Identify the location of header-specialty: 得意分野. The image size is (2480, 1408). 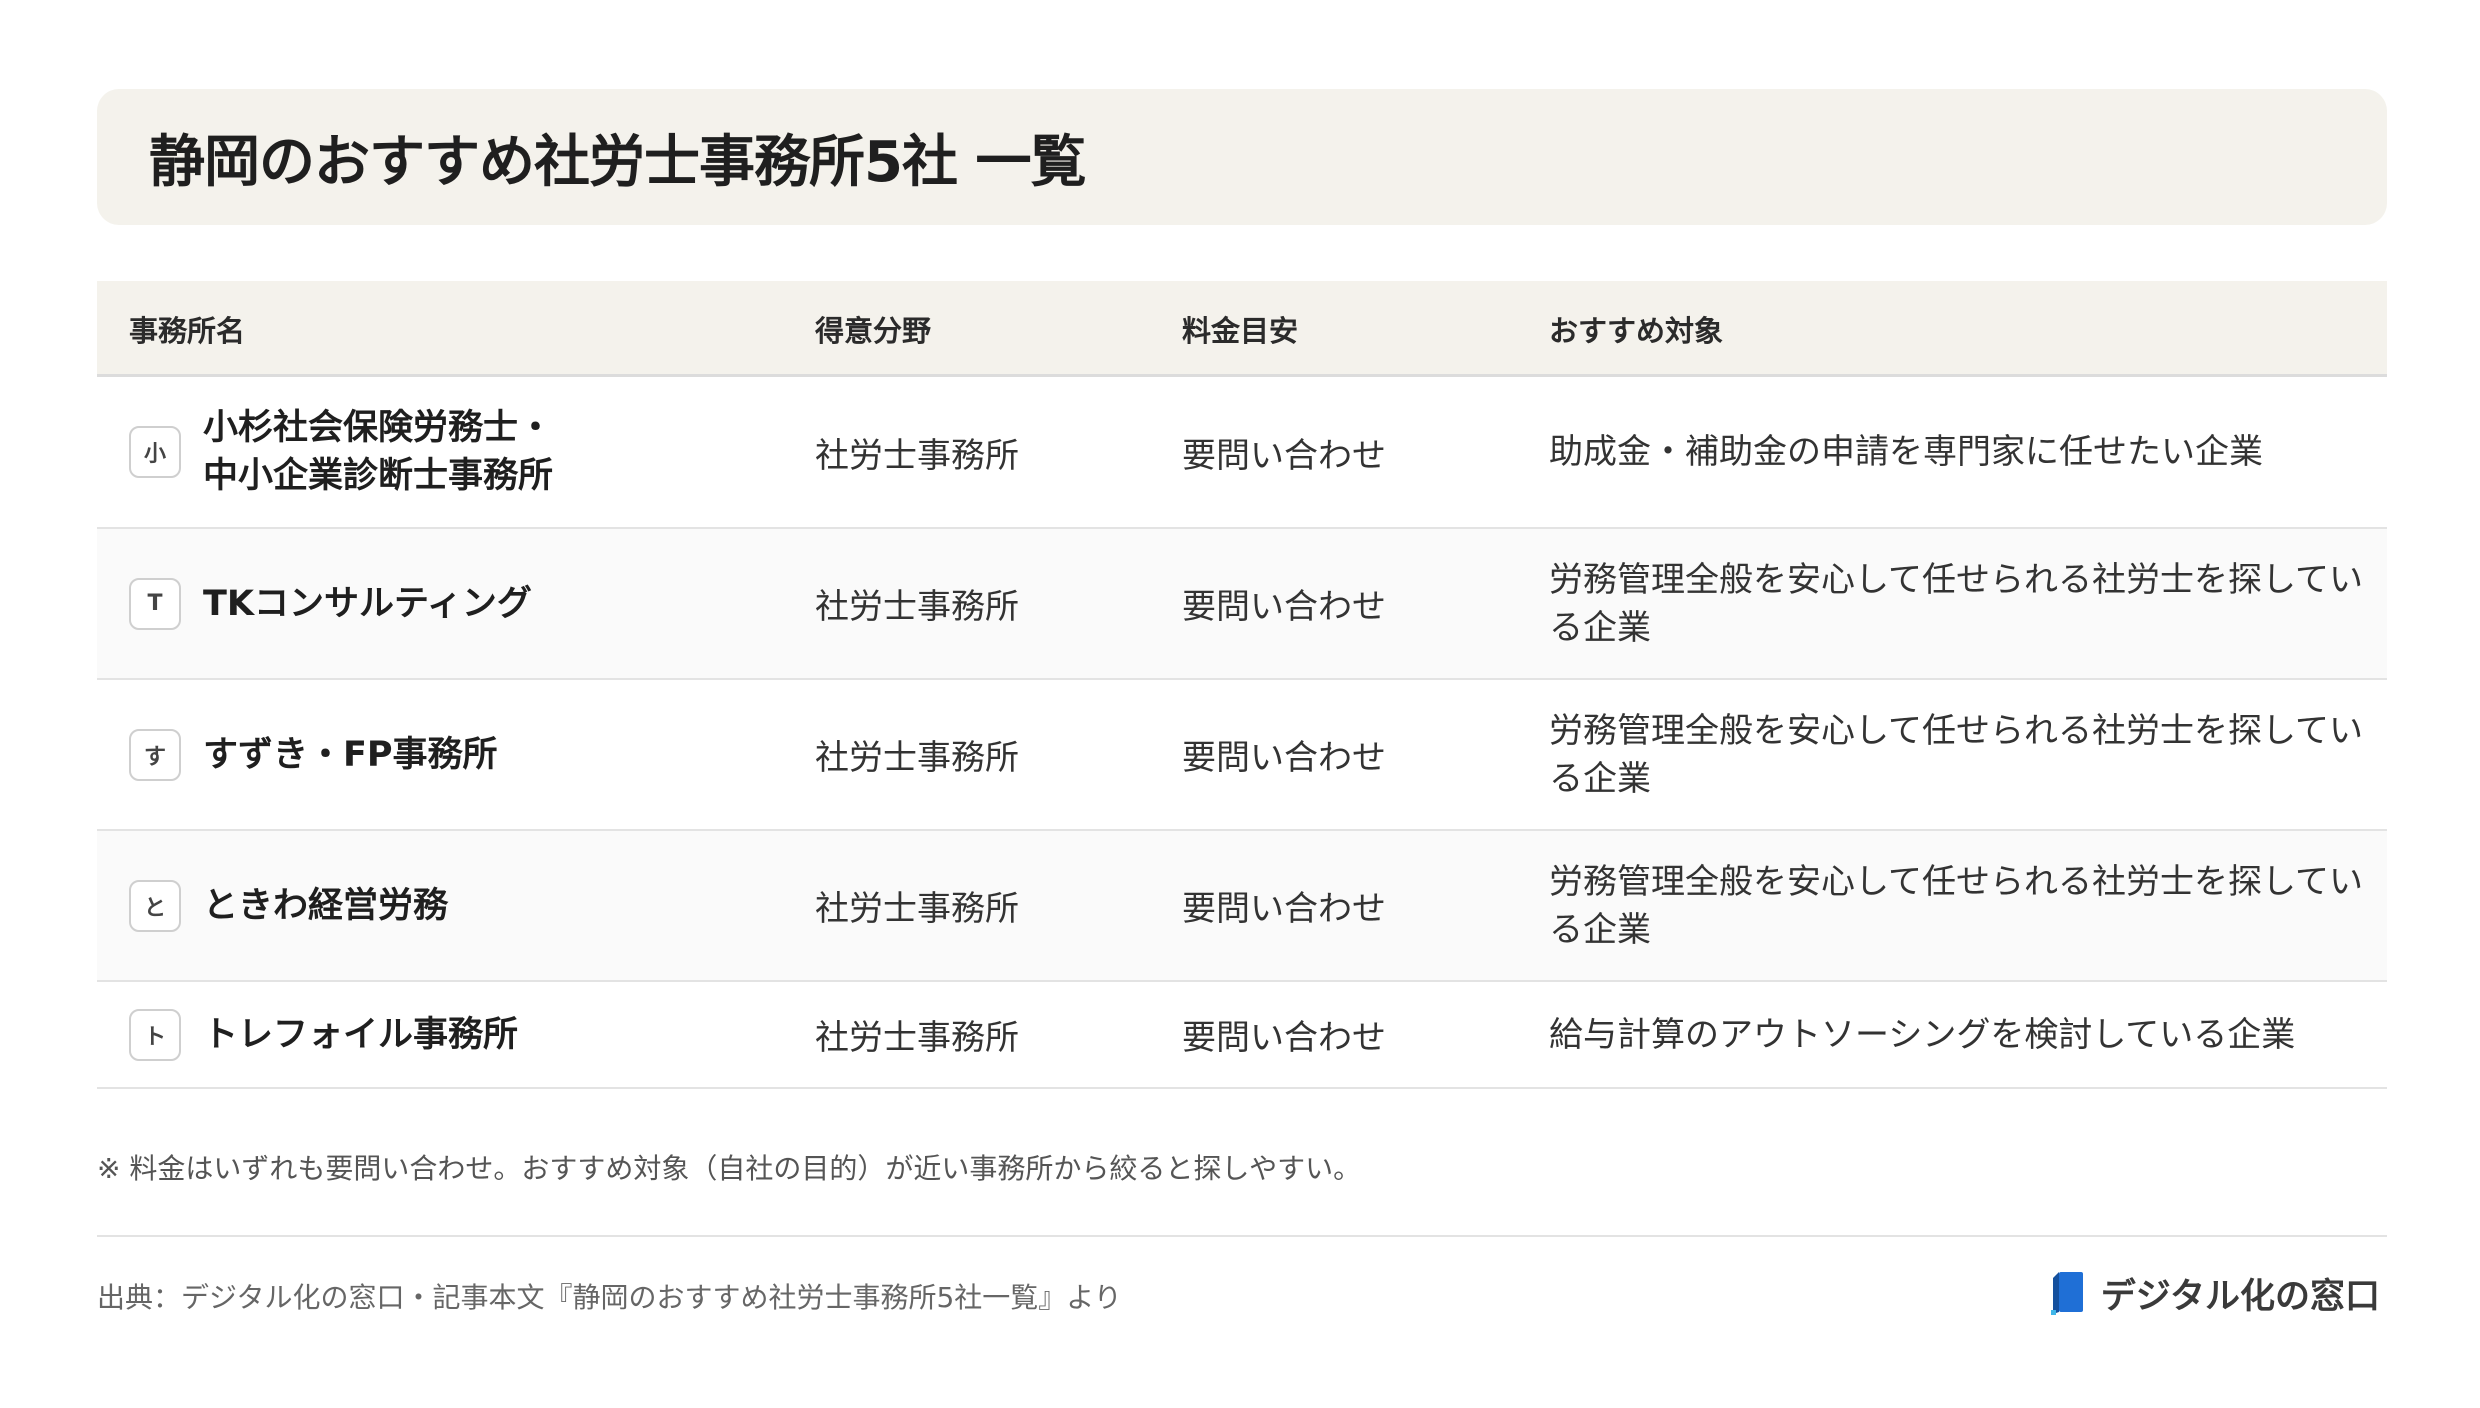
(873, 331).